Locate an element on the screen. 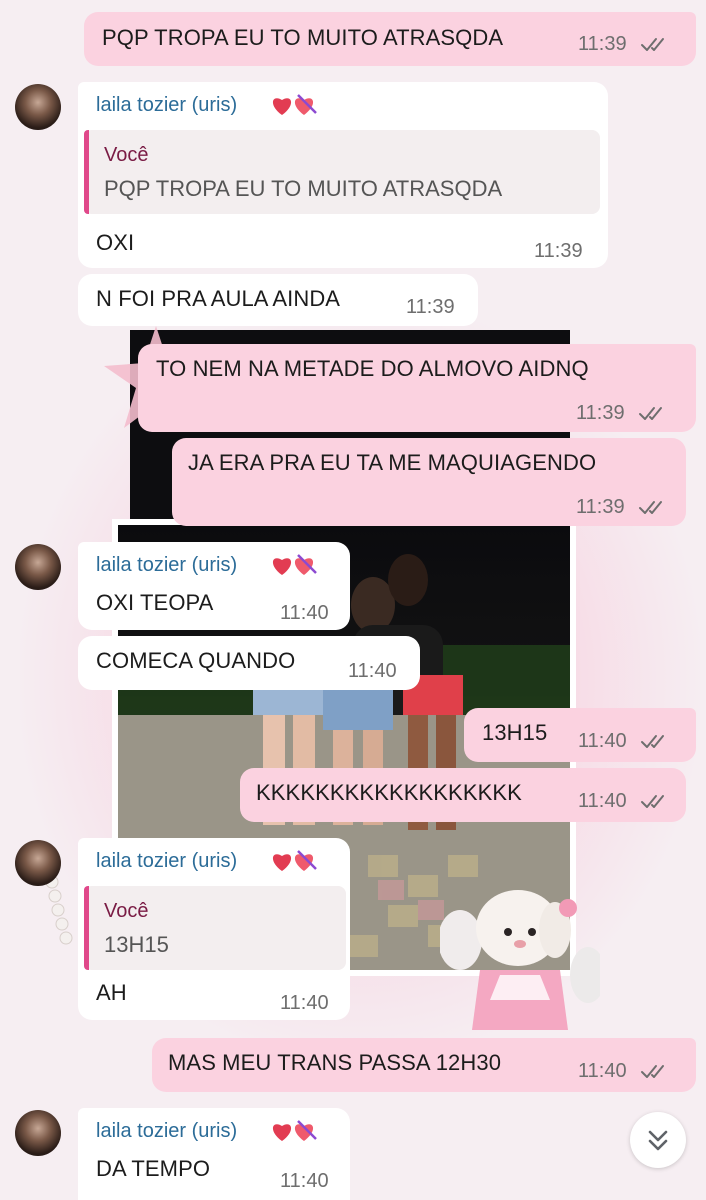 This screenshot has width=706, height=1200. message-bubble-outgoing: KKKKKKKKKKKKKKKKKK 11:40 is located at coordinates (463, 795).